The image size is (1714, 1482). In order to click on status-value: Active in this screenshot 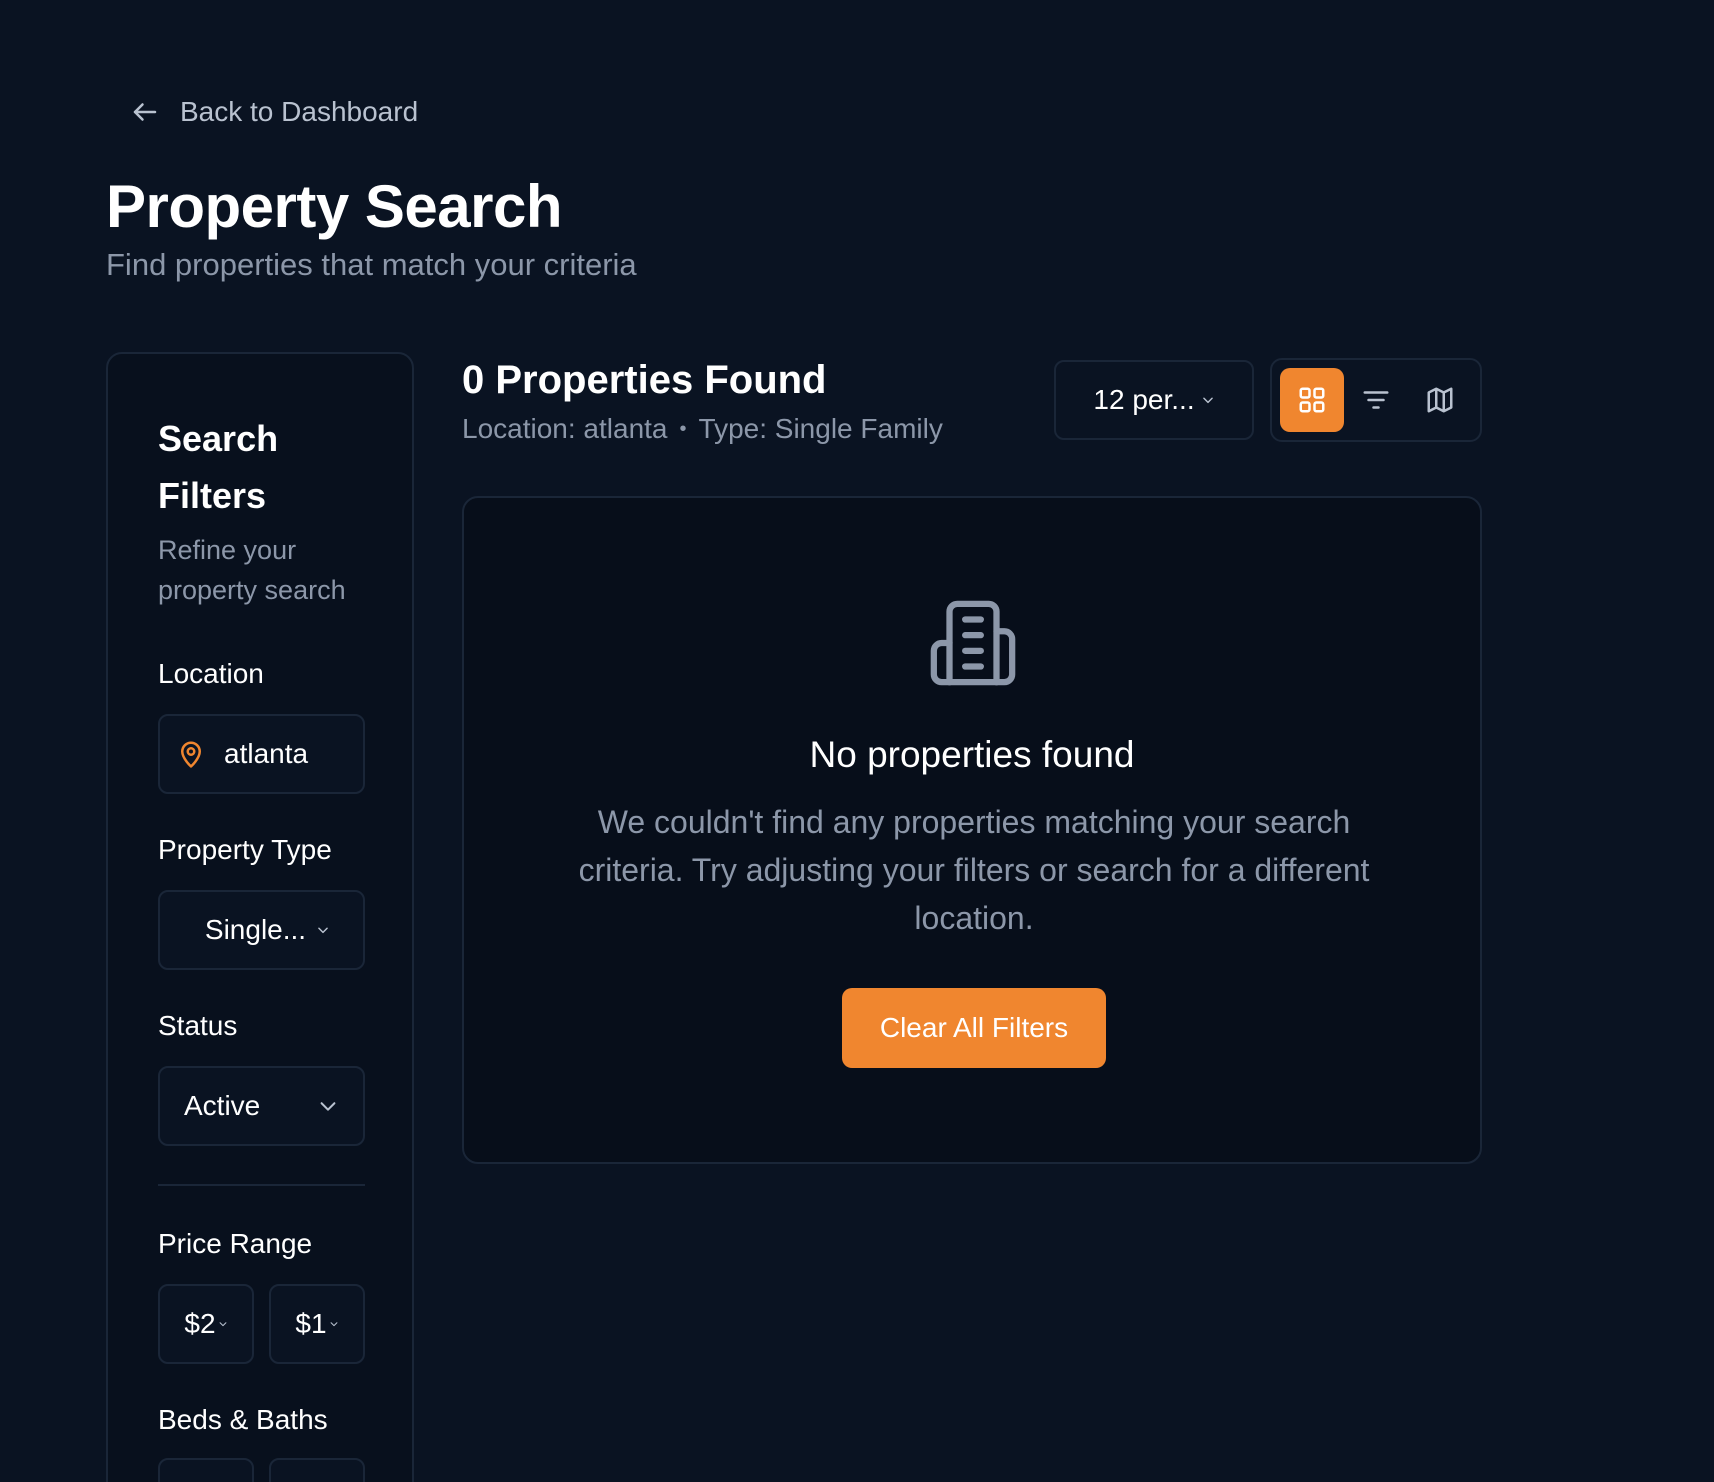, I will do `click(222, 1105)`.